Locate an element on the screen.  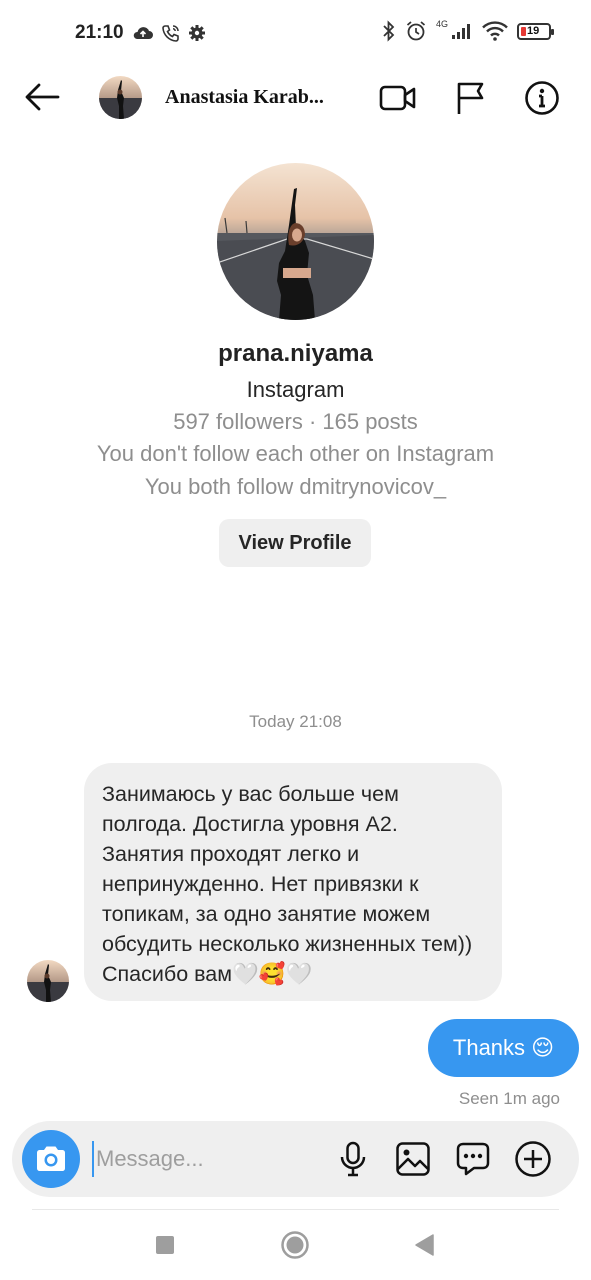
battery-fill is located at coordinates (523, 31).